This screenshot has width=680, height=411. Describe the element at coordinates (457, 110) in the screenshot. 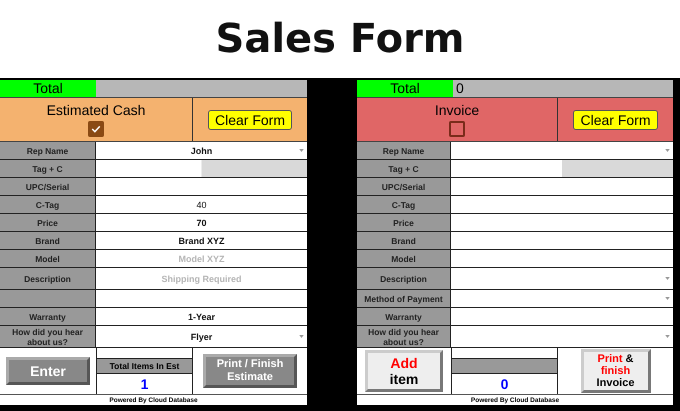

I see `header-label: Invoice` at that location.